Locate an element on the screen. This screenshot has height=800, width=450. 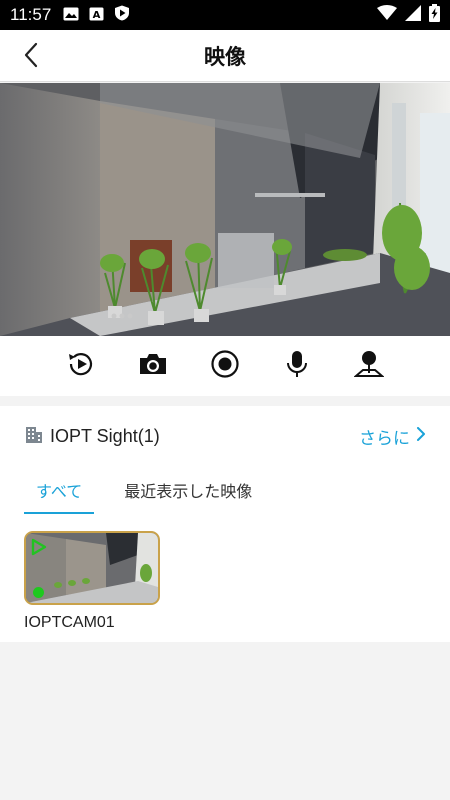
site-name: IOPT Sight(1) is located at coordinates (105, 435).